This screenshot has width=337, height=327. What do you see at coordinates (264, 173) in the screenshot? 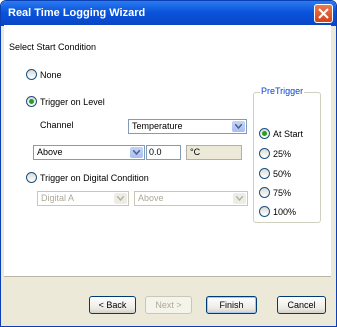
I see `pretrigger-50-radio` at bounding box center [264, 173].